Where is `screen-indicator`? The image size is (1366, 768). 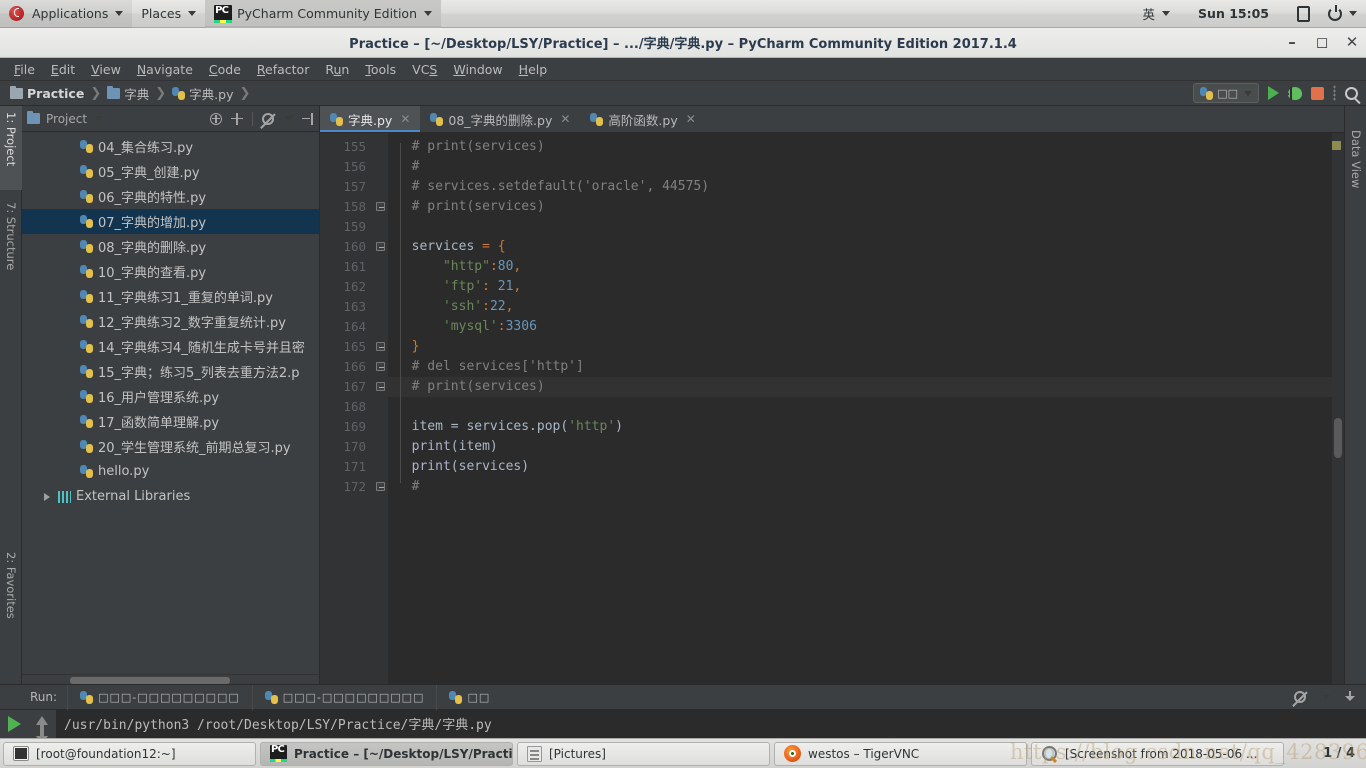 screen-indicator is located at coordinates (1303, 14).